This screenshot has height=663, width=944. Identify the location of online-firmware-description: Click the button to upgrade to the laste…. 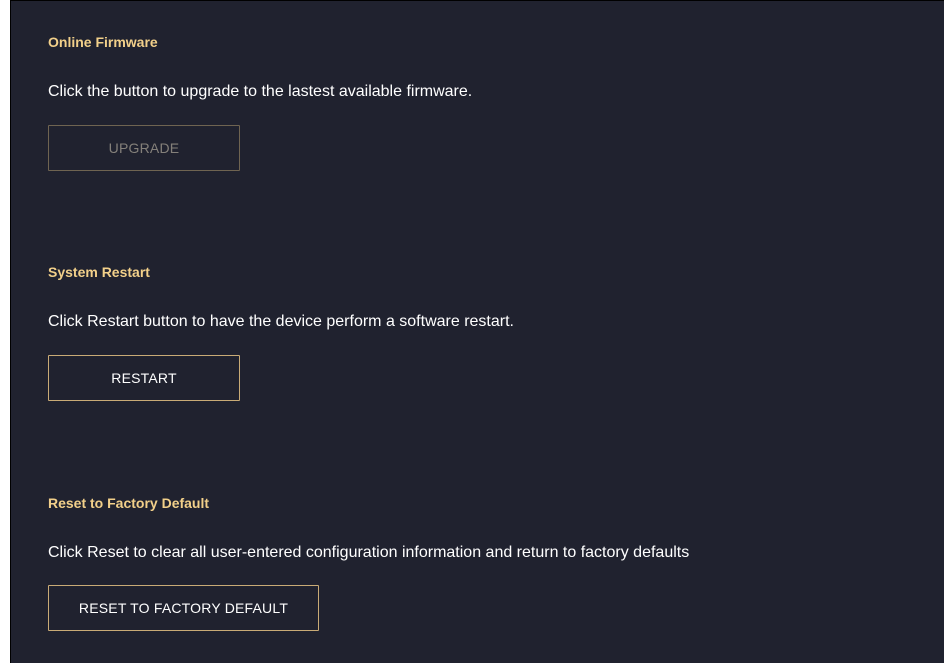
(260, 91).